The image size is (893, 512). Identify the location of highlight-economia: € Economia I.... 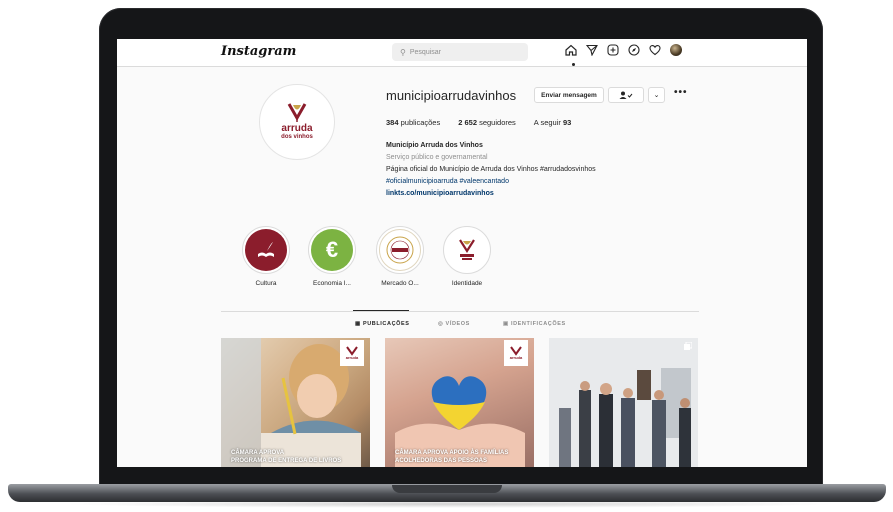
(332, 256).